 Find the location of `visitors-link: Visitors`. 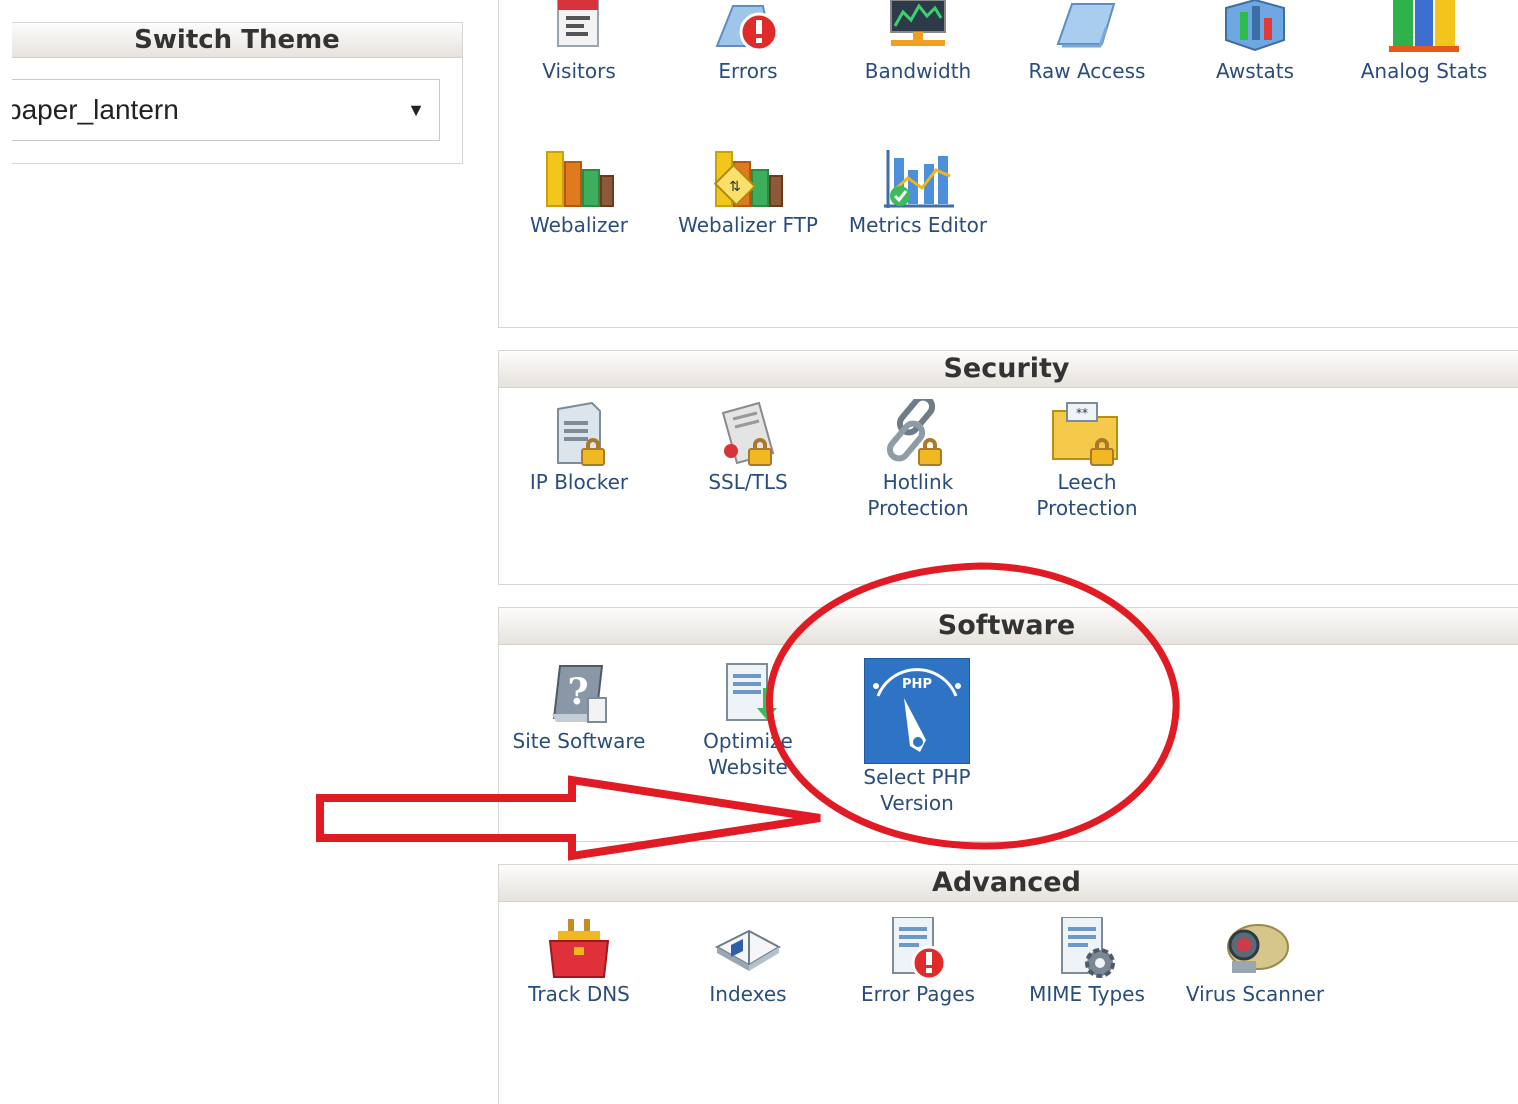

visitors-link: Visitors is located at coordinates (579, 42).